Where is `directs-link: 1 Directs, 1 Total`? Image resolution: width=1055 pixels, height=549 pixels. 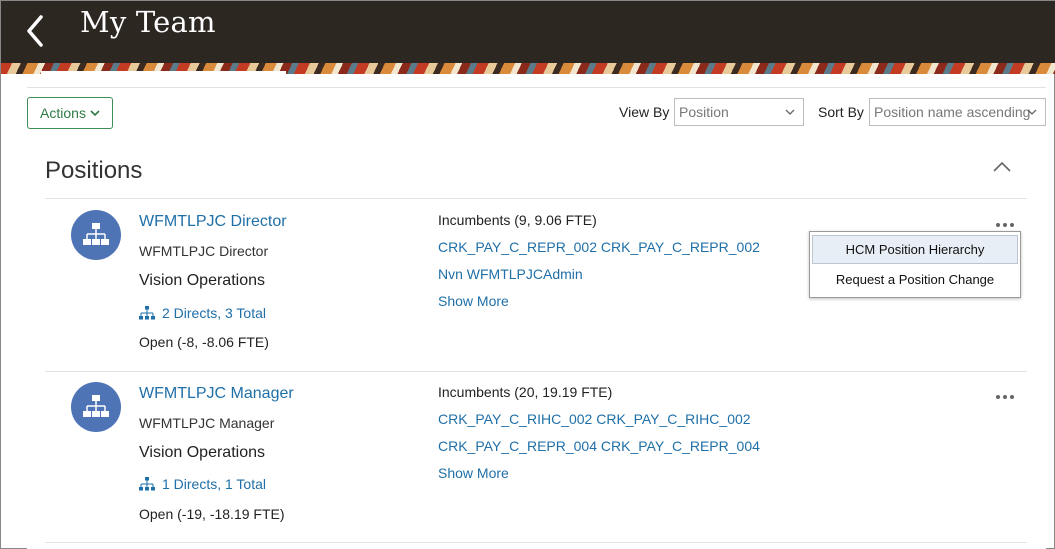
directs-link: 1 Directs, 1 Total is located at coordinates (202, 484).